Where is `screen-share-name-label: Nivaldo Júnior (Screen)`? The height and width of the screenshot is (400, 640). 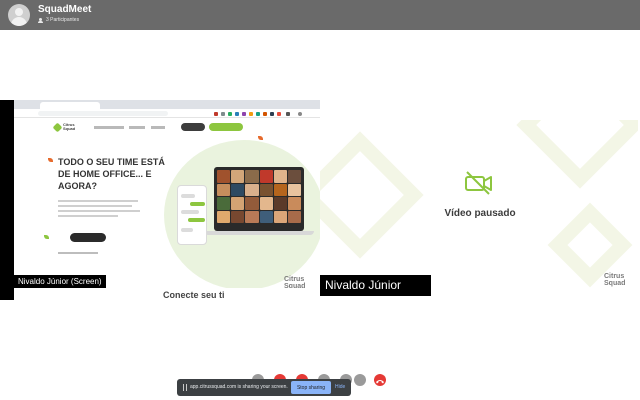 screen-share-name-label: Nivaldo Júnior (Screen) is located at coordinates (60, 281).